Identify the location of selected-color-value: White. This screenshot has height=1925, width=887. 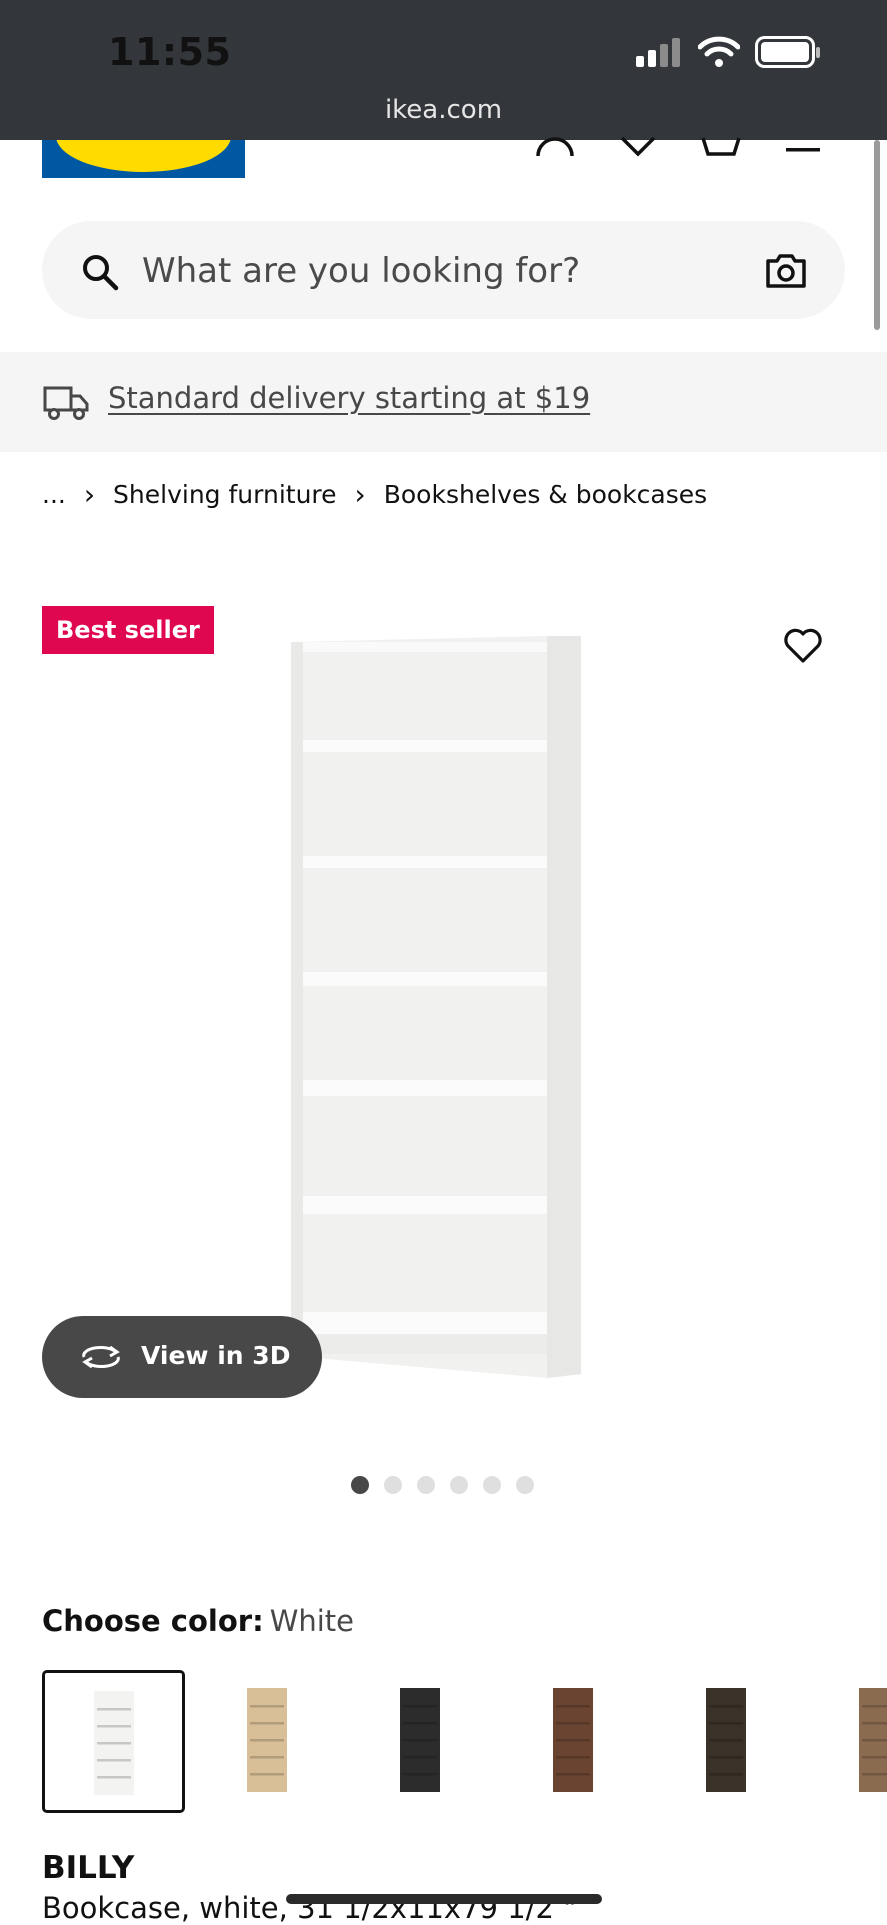
(312, 1621).